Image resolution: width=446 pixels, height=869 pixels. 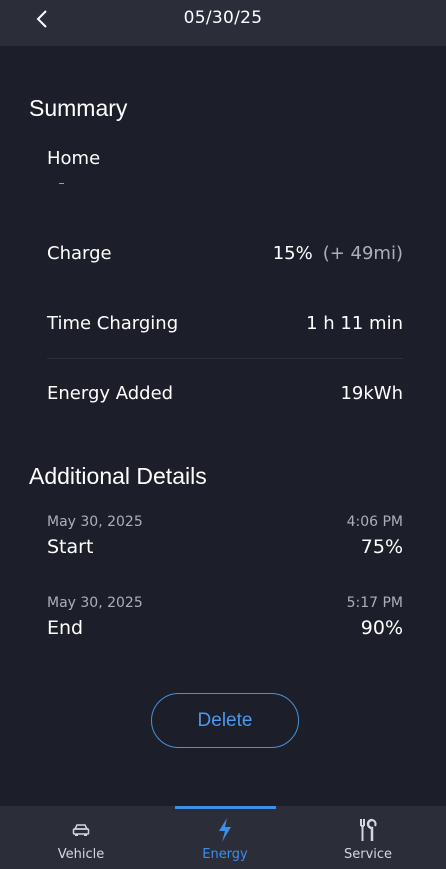 What do you see at coordinates (225, 358) in the screenshot?
I see `divider` at bounding box center [225, 358].